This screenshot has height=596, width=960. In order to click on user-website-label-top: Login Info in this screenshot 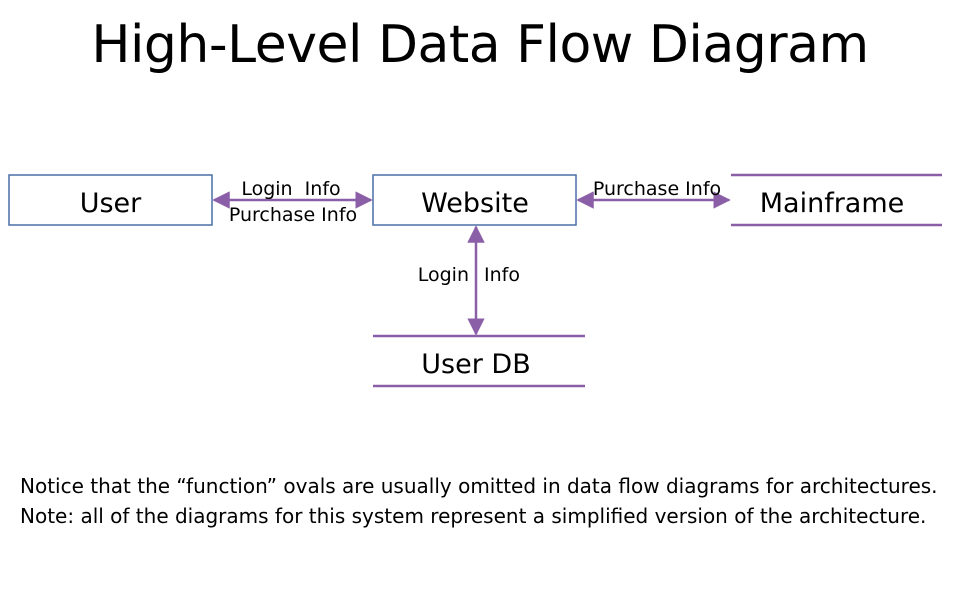, I will do `click(290, 189)`.